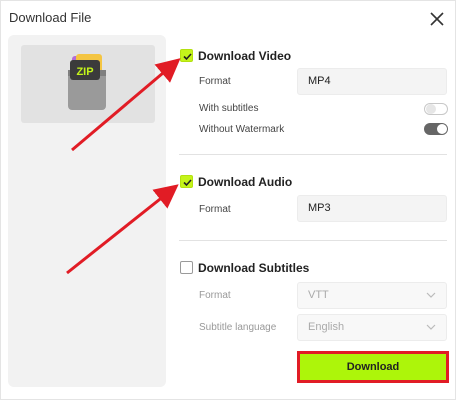 This screenshot has height=400, width=456. I want to click on zip-archive-icon: ZIP, so click(87, 82).